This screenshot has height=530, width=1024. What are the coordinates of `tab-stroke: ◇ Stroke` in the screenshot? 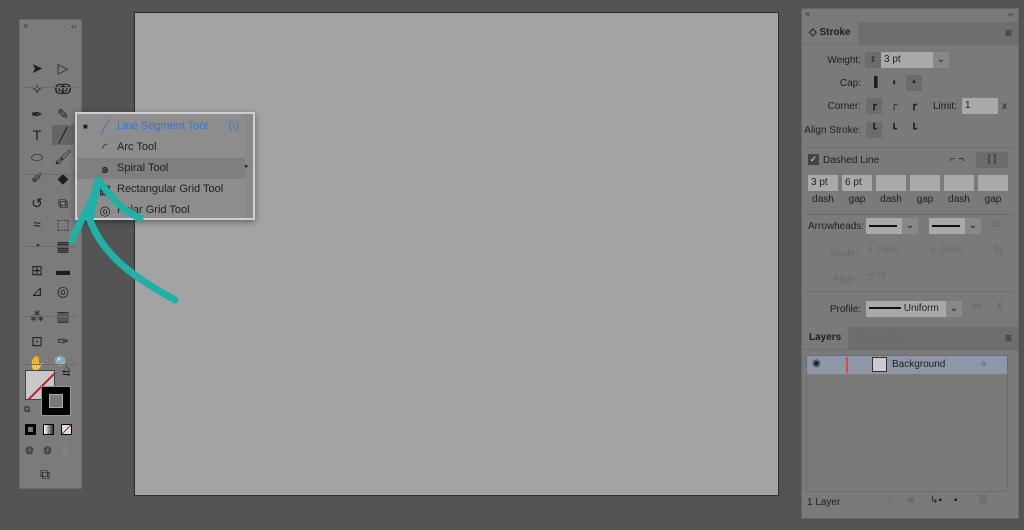 It's located at (830, 33).